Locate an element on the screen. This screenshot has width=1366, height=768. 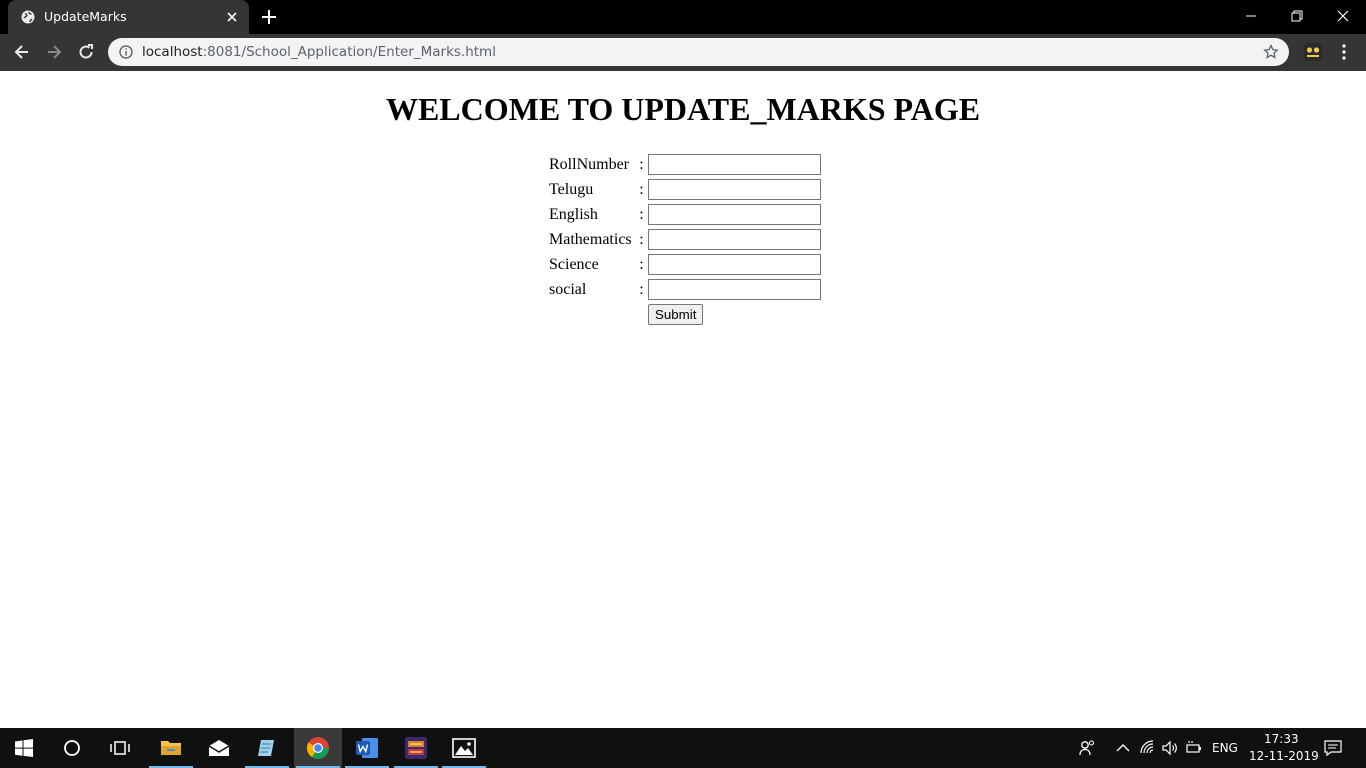
form-row-submit: Submit is located at coordinates (685, 314).